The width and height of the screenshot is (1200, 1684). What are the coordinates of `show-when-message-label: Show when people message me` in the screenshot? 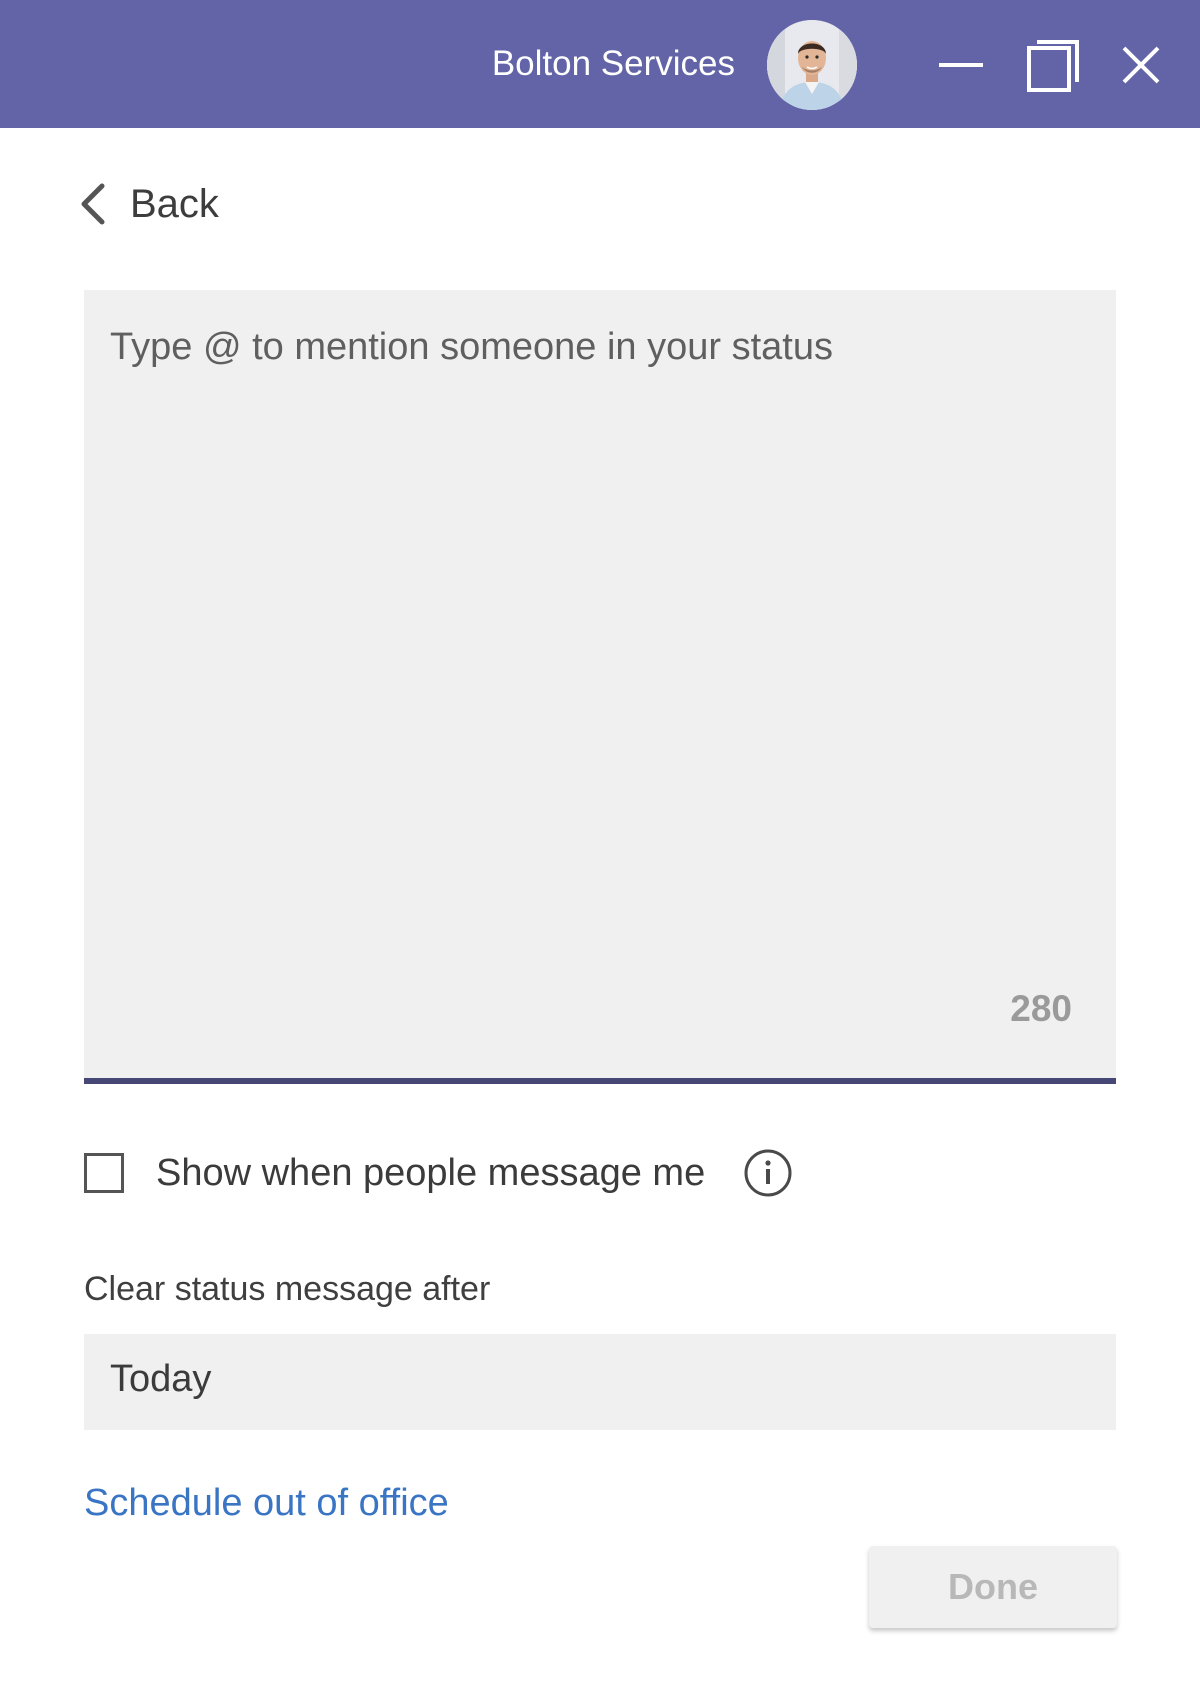 It's located at (431, 1172).